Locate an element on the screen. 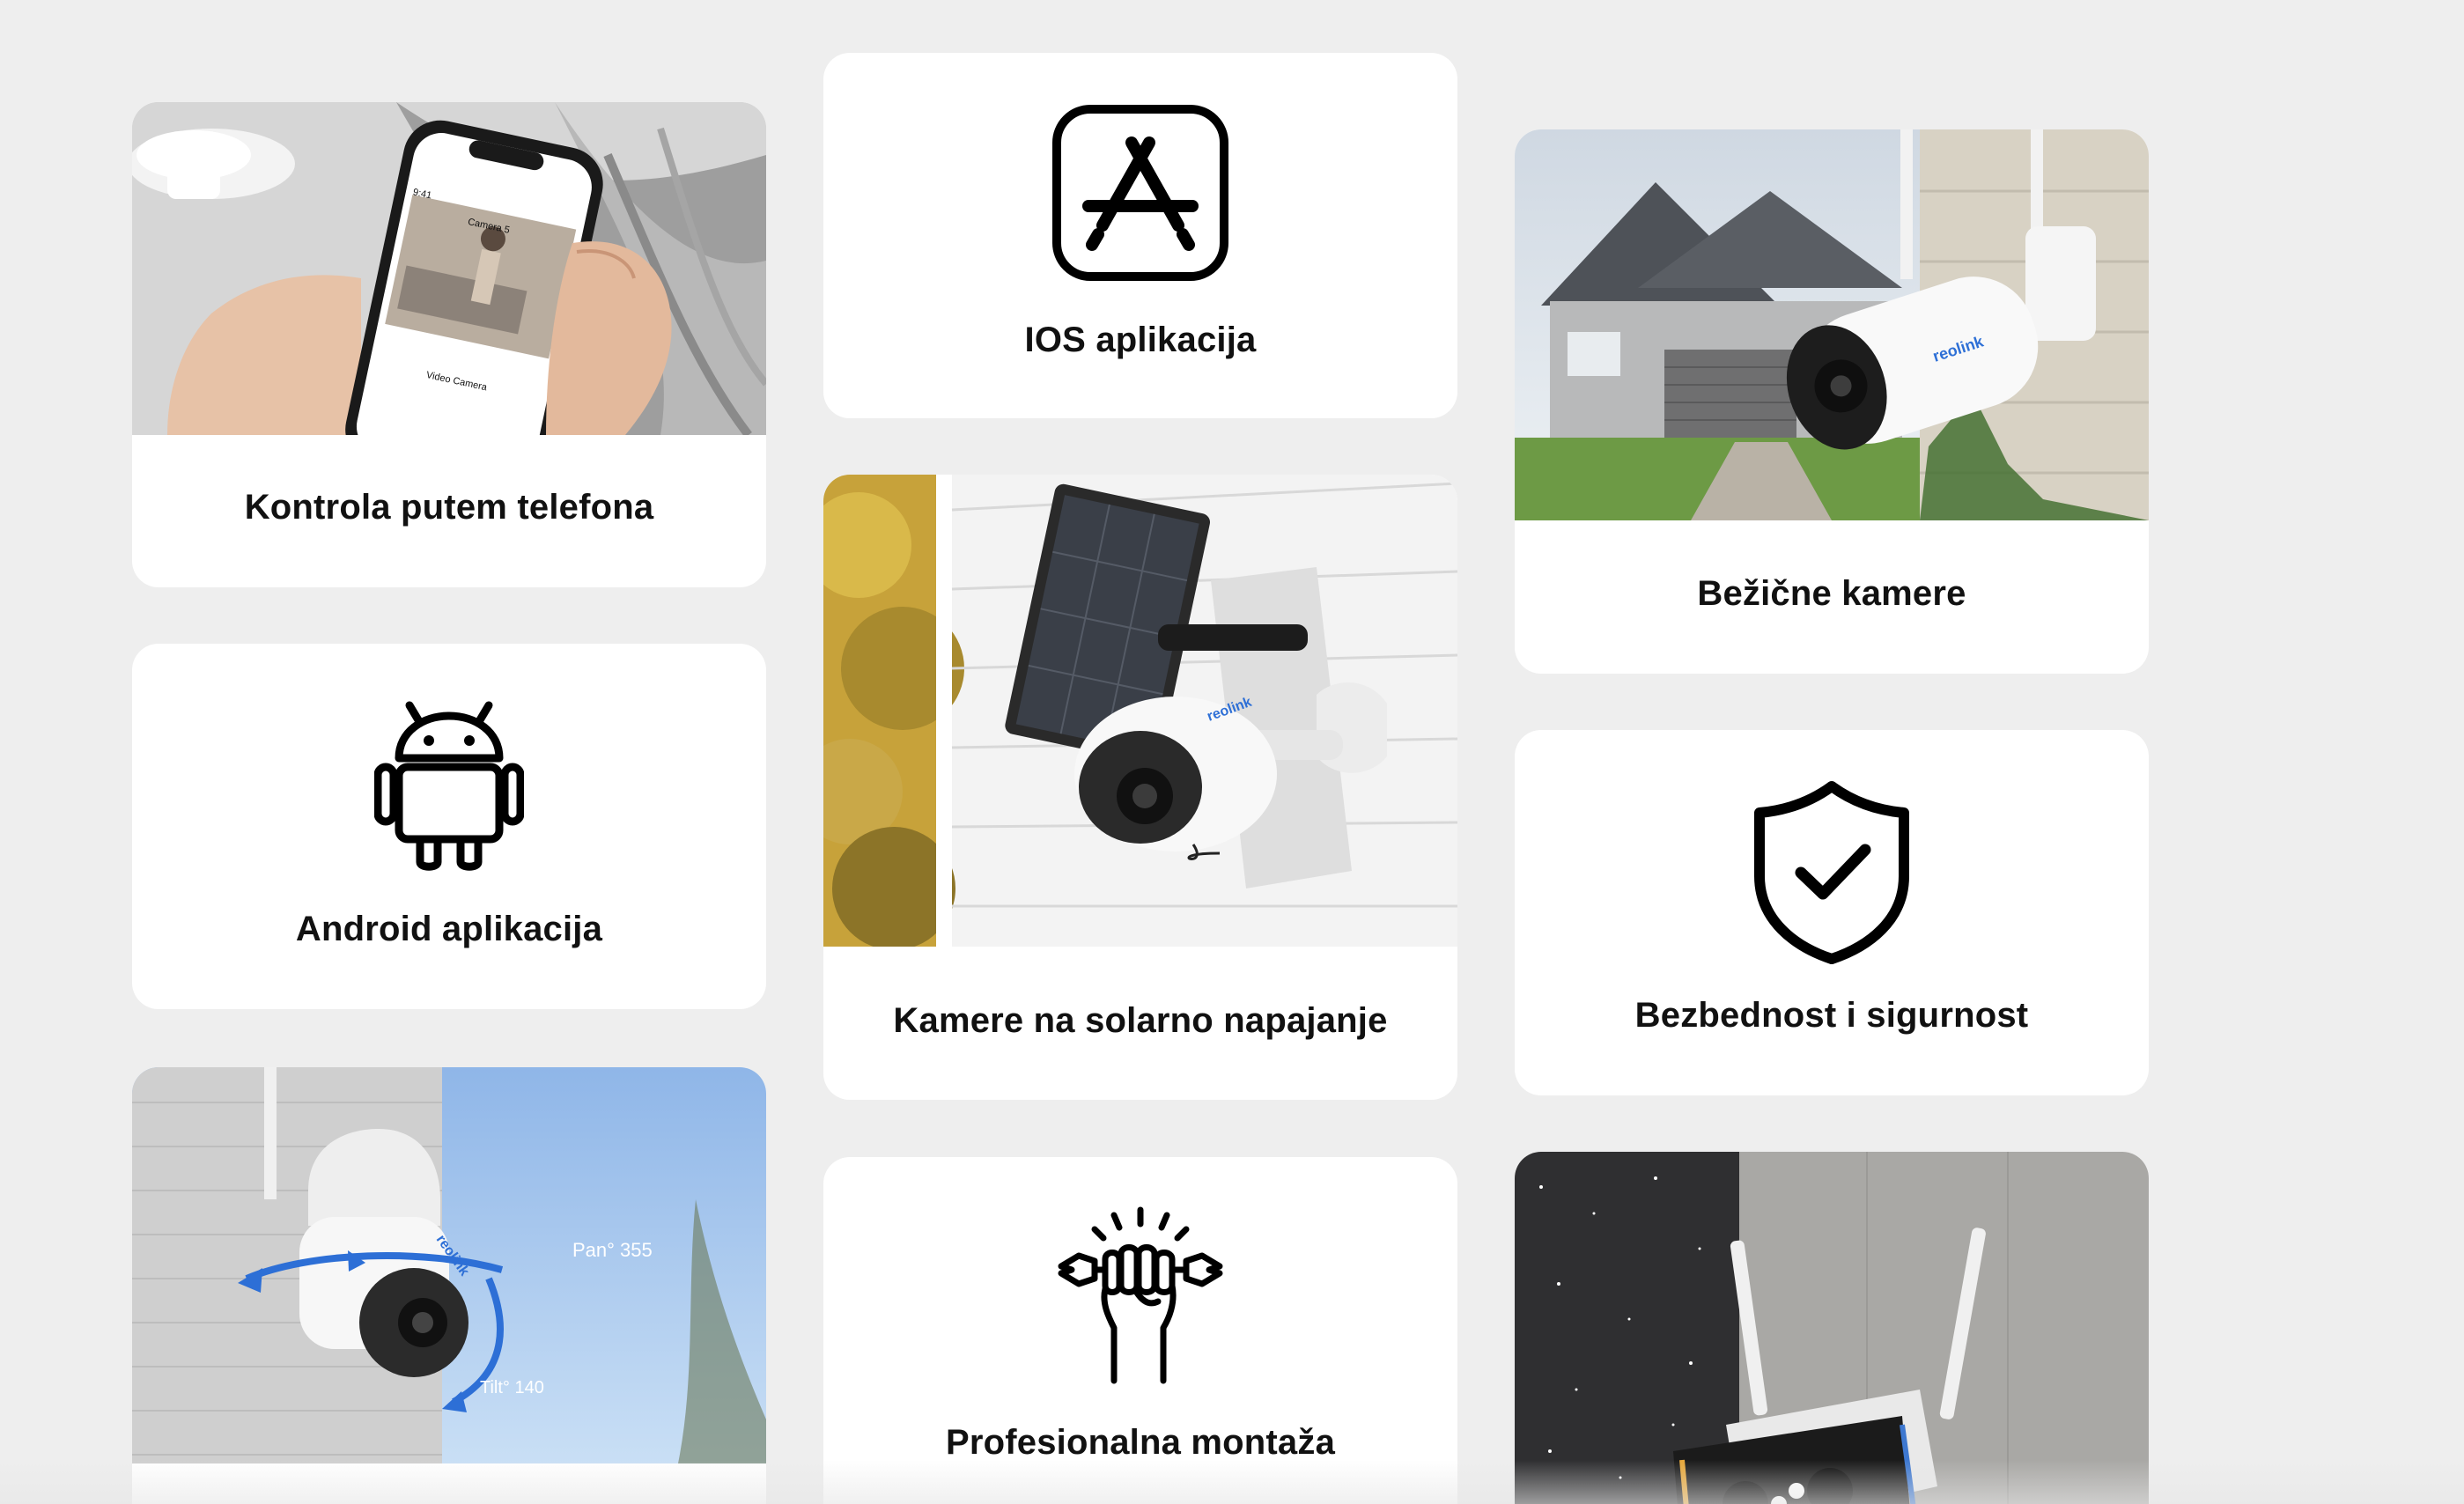 The width and height of the screenshot is (2464, 1504). card-label-solar-cameras: Kamere na solarno napajanje is located at coordinates (1140, 1021).